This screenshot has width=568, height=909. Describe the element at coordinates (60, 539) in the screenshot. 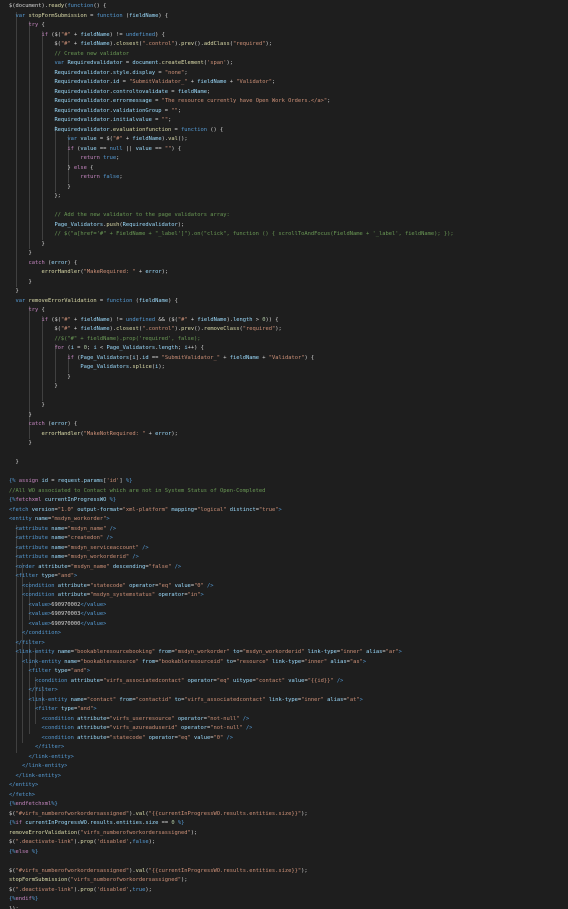

I see `code-line: <attribute name="createdon" />` at that location.